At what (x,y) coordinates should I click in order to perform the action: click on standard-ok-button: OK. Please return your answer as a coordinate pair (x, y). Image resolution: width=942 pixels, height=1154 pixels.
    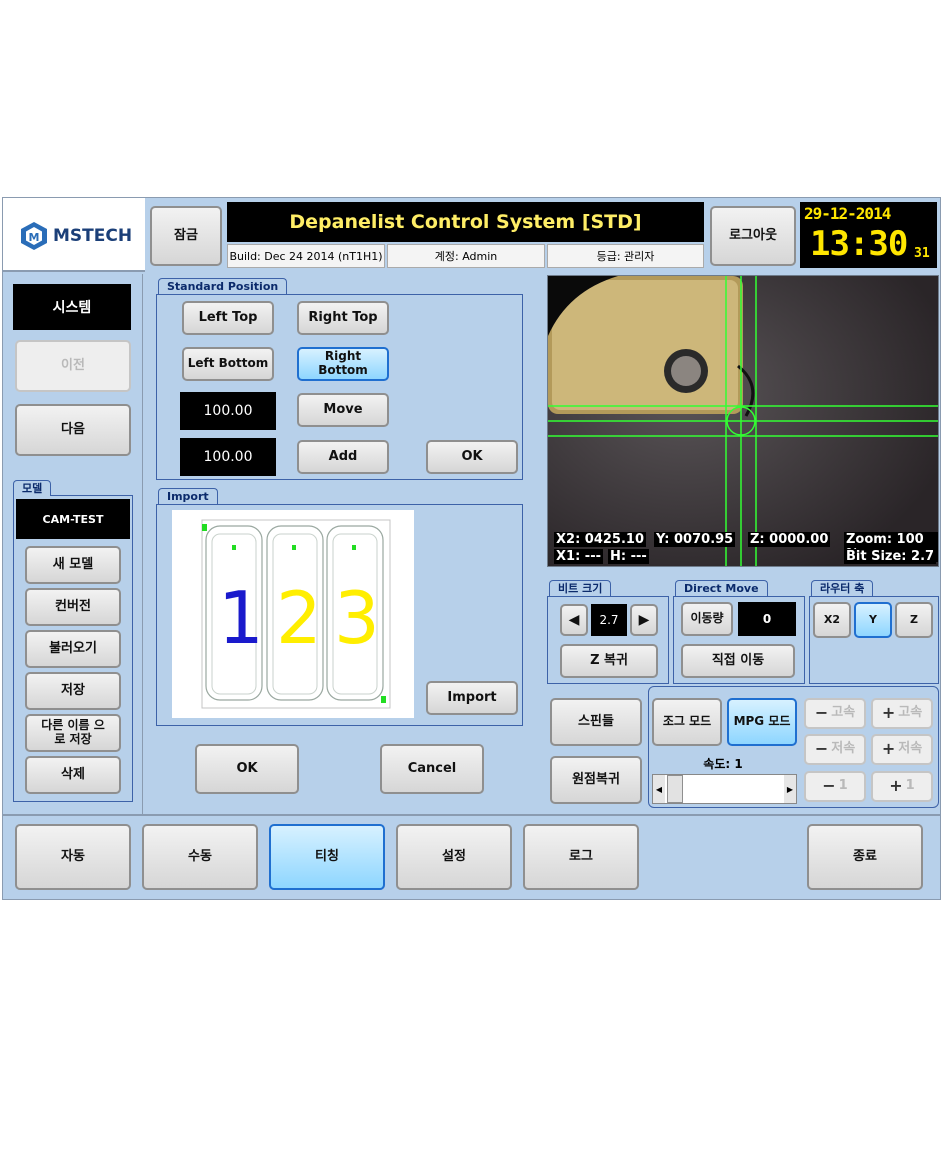
    Looking at the image, I should click on (472, 457).